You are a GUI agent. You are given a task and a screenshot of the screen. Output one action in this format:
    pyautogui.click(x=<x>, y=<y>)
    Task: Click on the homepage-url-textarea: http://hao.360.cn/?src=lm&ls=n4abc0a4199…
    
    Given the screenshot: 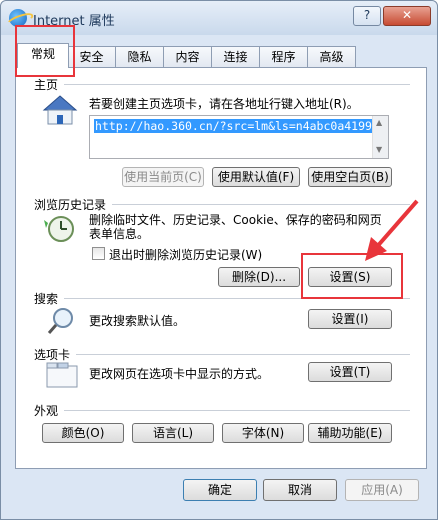 What is the action you would take?
    pyautogui.click(x=239, y=137)
    